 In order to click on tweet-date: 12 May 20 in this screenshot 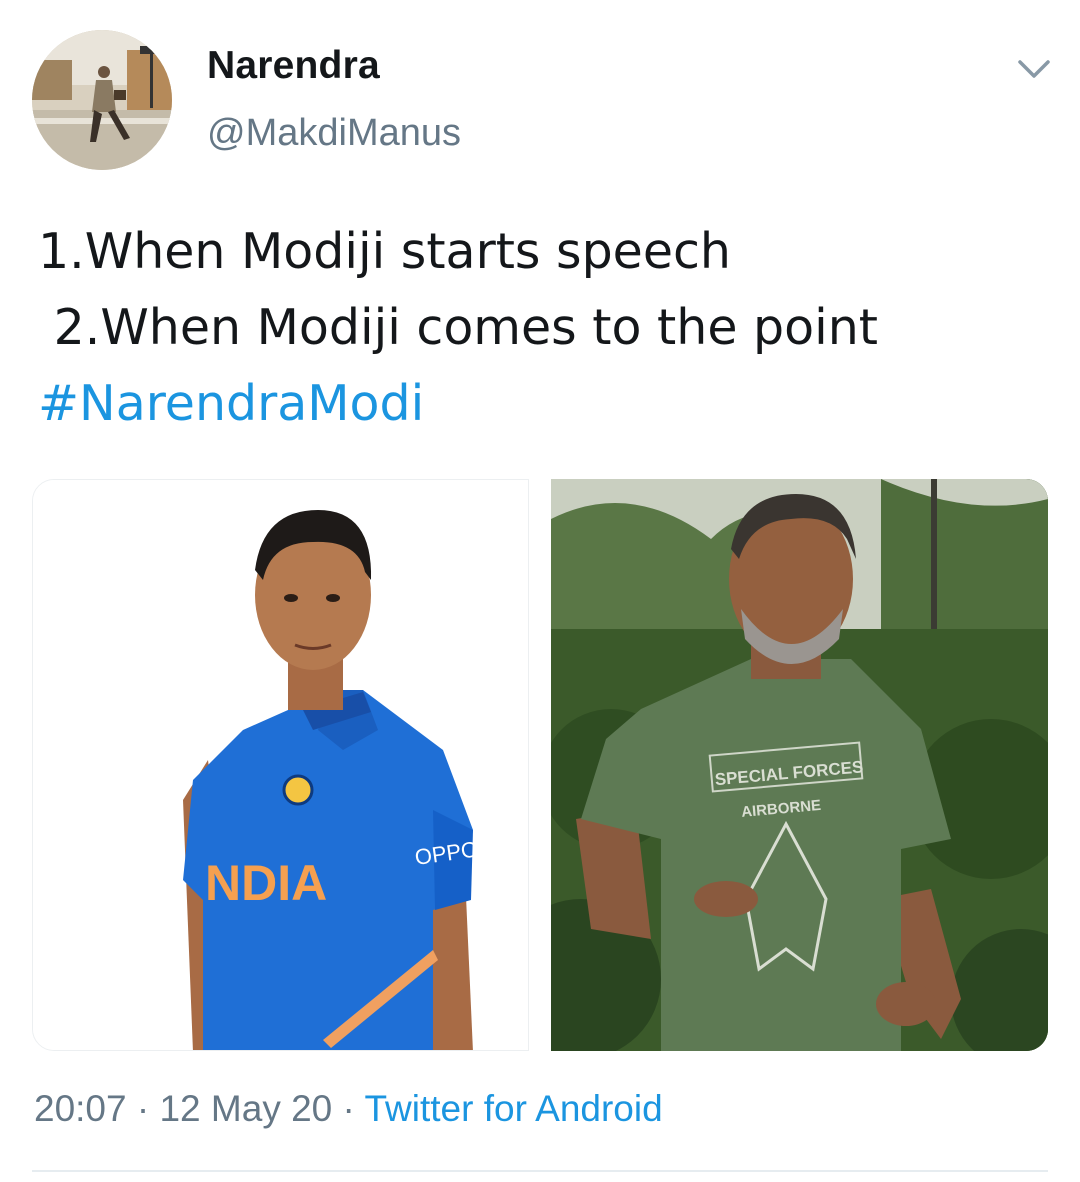, I will do `click(245, 1108)`.